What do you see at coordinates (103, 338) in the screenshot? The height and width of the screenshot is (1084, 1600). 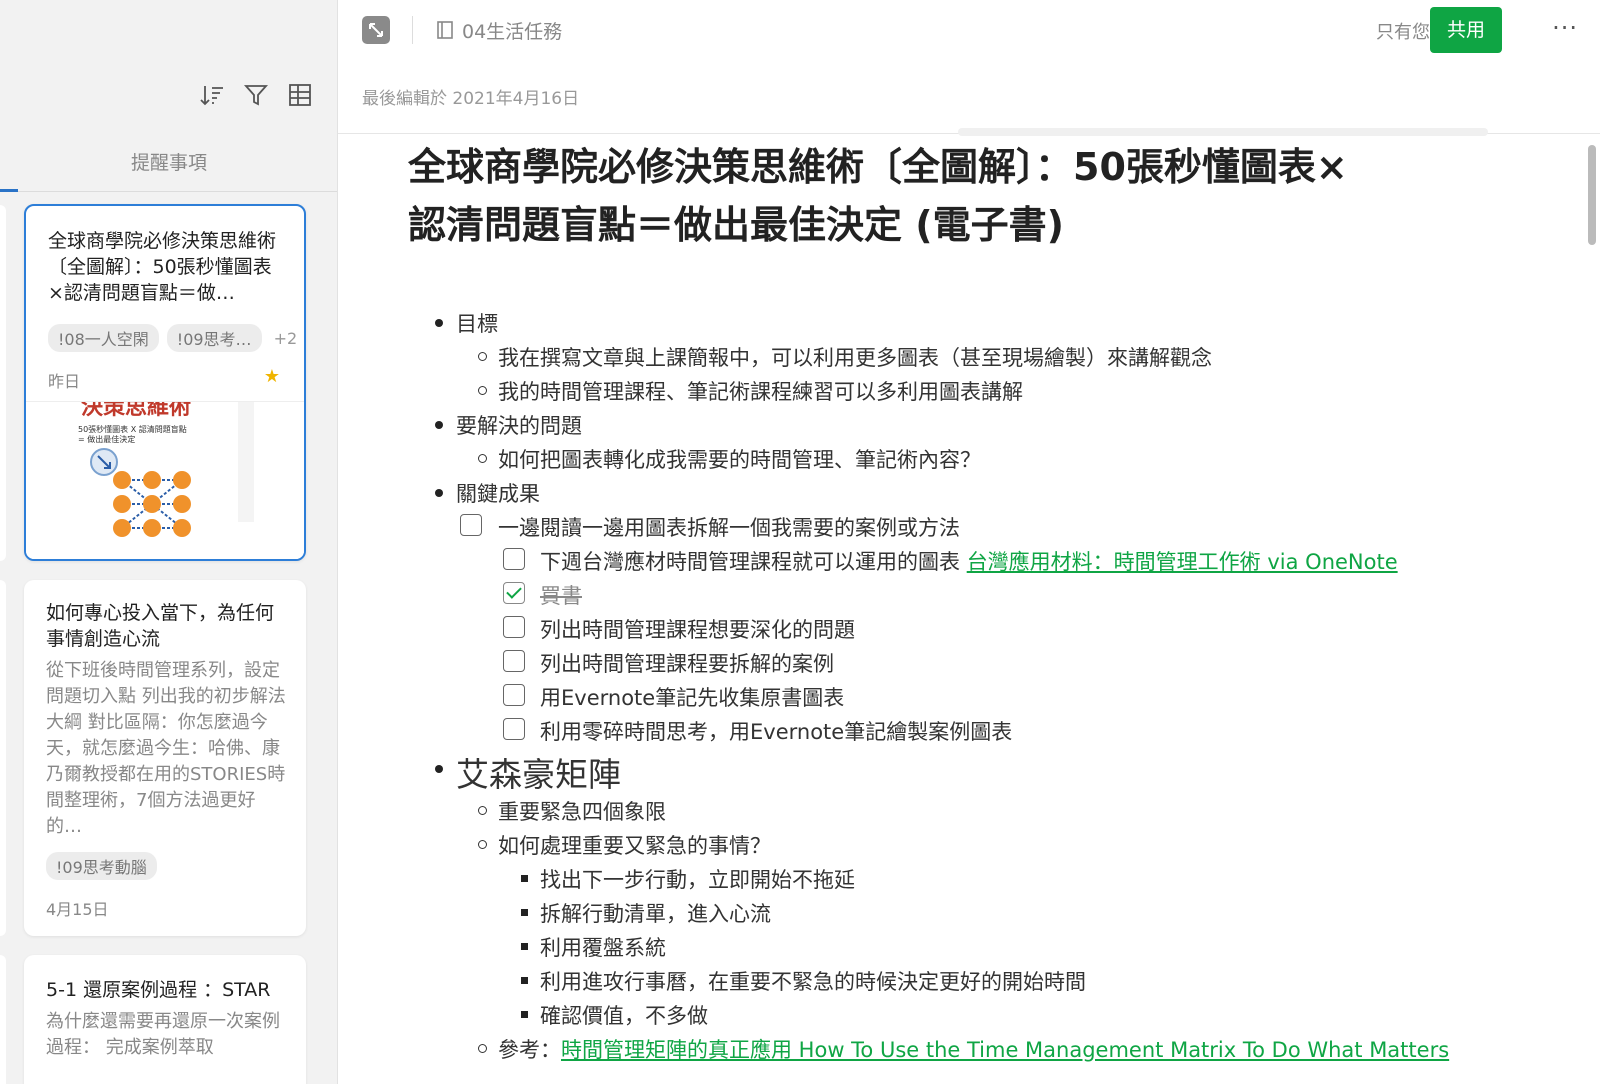 I see `tag: !08一人空閑` at bounding box center [103, 338].